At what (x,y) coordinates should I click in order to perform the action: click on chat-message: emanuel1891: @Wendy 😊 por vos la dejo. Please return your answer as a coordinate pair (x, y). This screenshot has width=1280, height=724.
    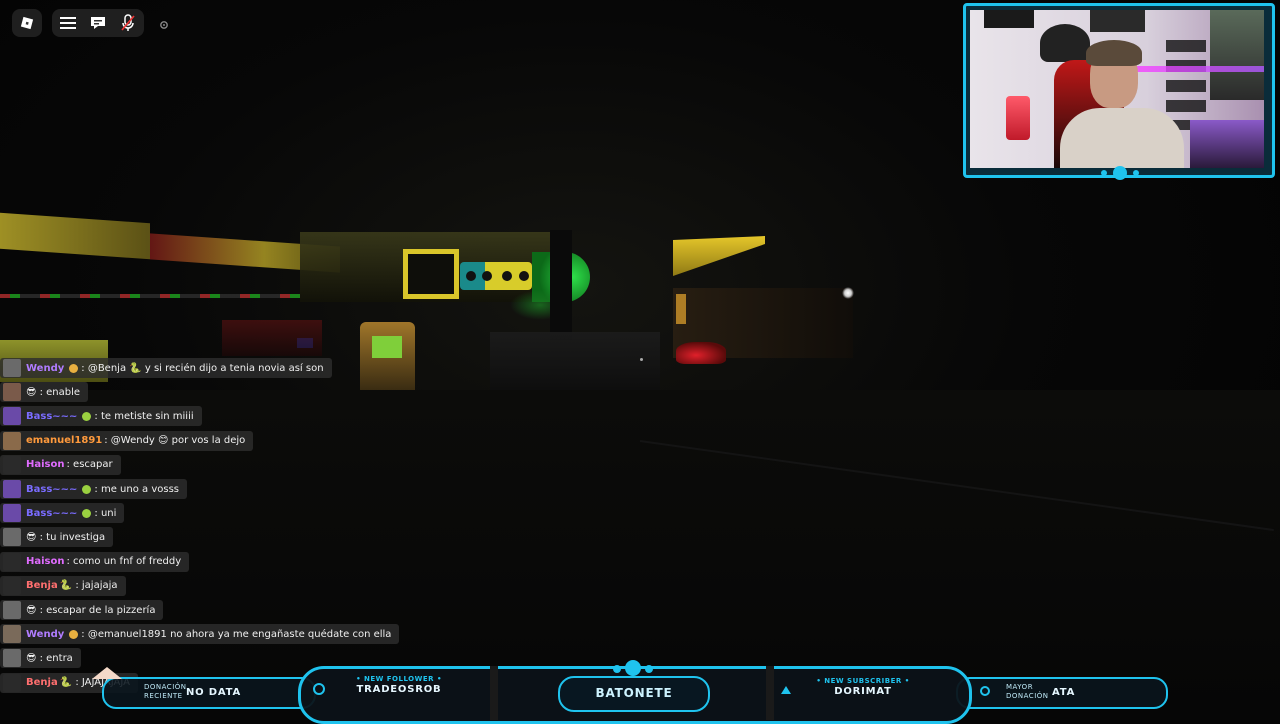
    Looking at the image, I should click on (127, 440).